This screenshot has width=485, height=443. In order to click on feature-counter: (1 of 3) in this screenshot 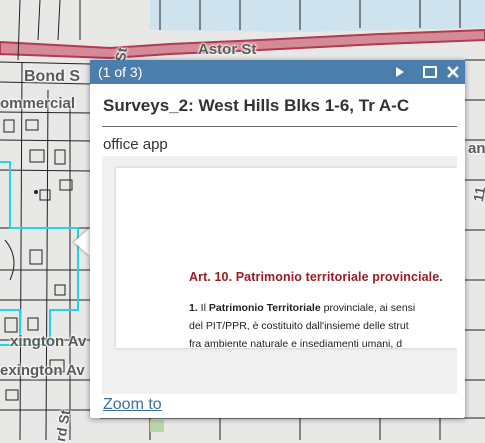, I will do `click(120, 72)`.